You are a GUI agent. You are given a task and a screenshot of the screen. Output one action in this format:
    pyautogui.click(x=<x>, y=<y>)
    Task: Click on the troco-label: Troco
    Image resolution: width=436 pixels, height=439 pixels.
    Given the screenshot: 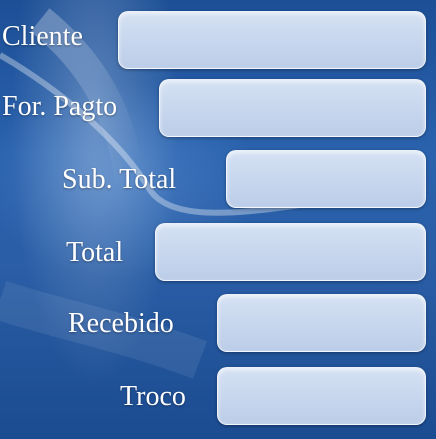 What is the action you would take?
    pyautogui.click(x=153, y=396)
    